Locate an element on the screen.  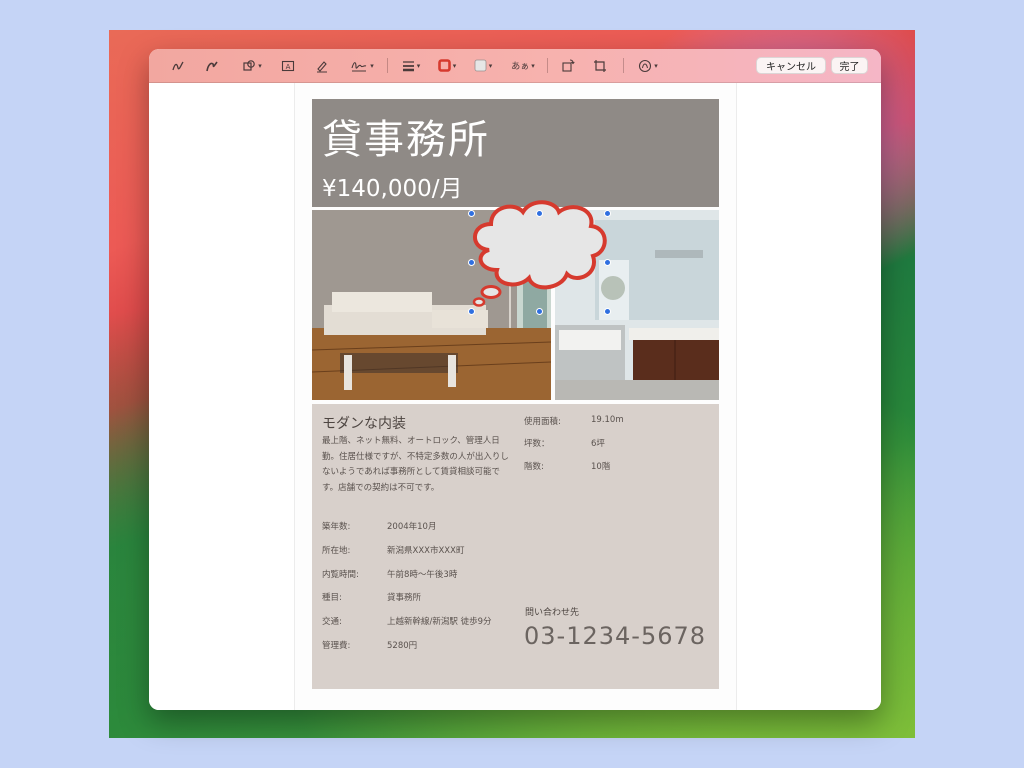
spec-label: 所在地: is located at coordinates (336, 551).